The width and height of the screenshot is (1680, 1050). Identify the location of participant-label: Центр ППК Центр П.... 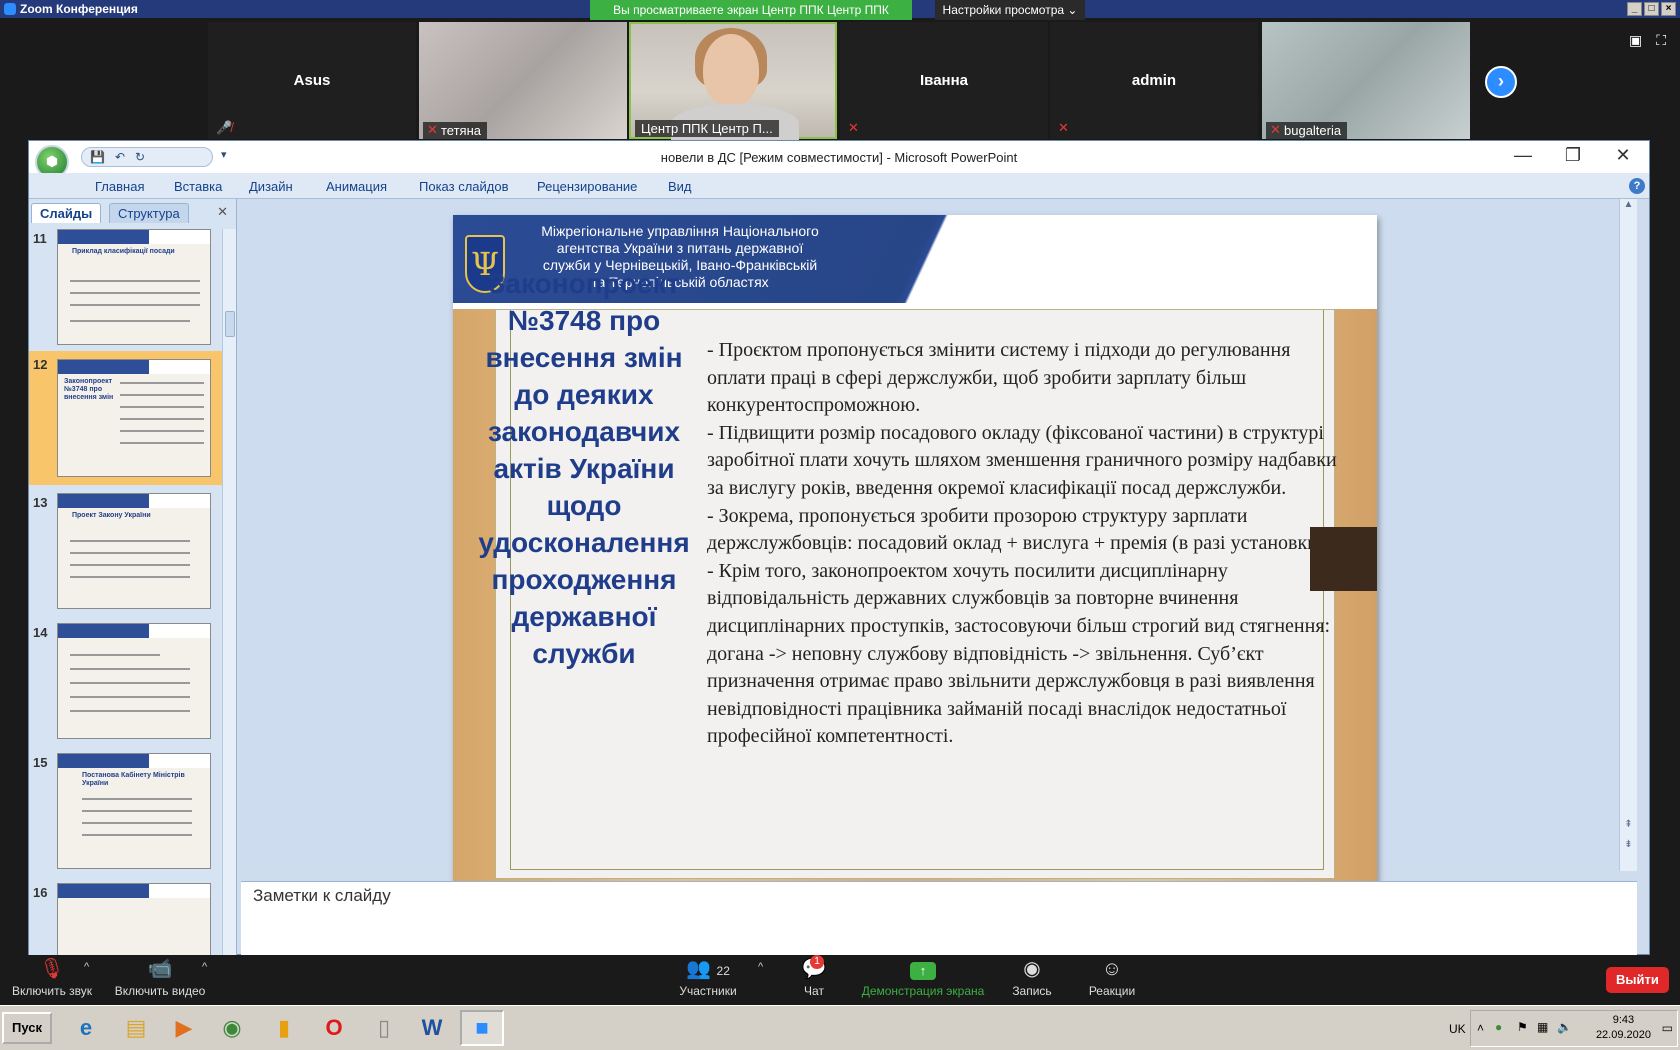
(707, 128).